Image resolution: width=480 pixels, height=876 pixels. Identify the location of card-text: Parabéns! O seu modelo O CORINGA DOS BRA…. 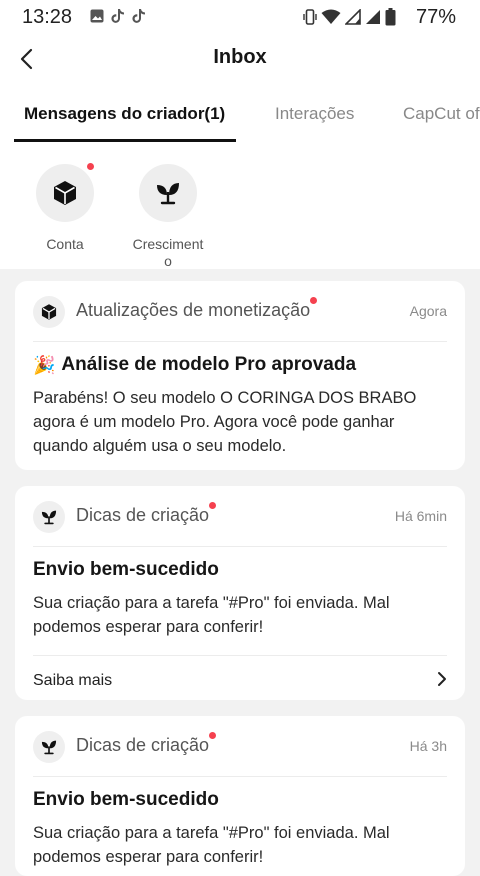
(225, 422).